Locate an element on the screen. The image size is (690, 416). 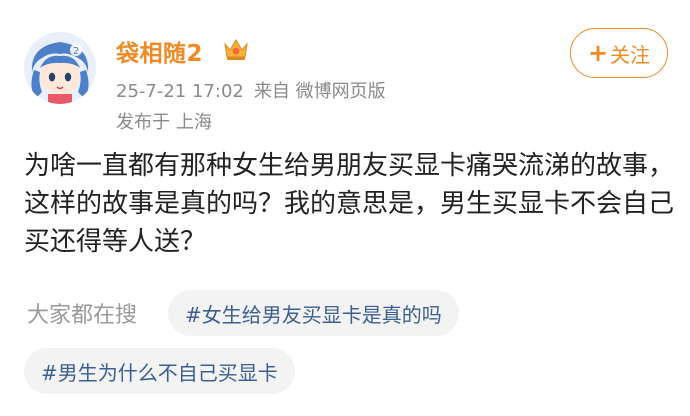
follow-button: + 关注 is located at coordinates (619, 53).